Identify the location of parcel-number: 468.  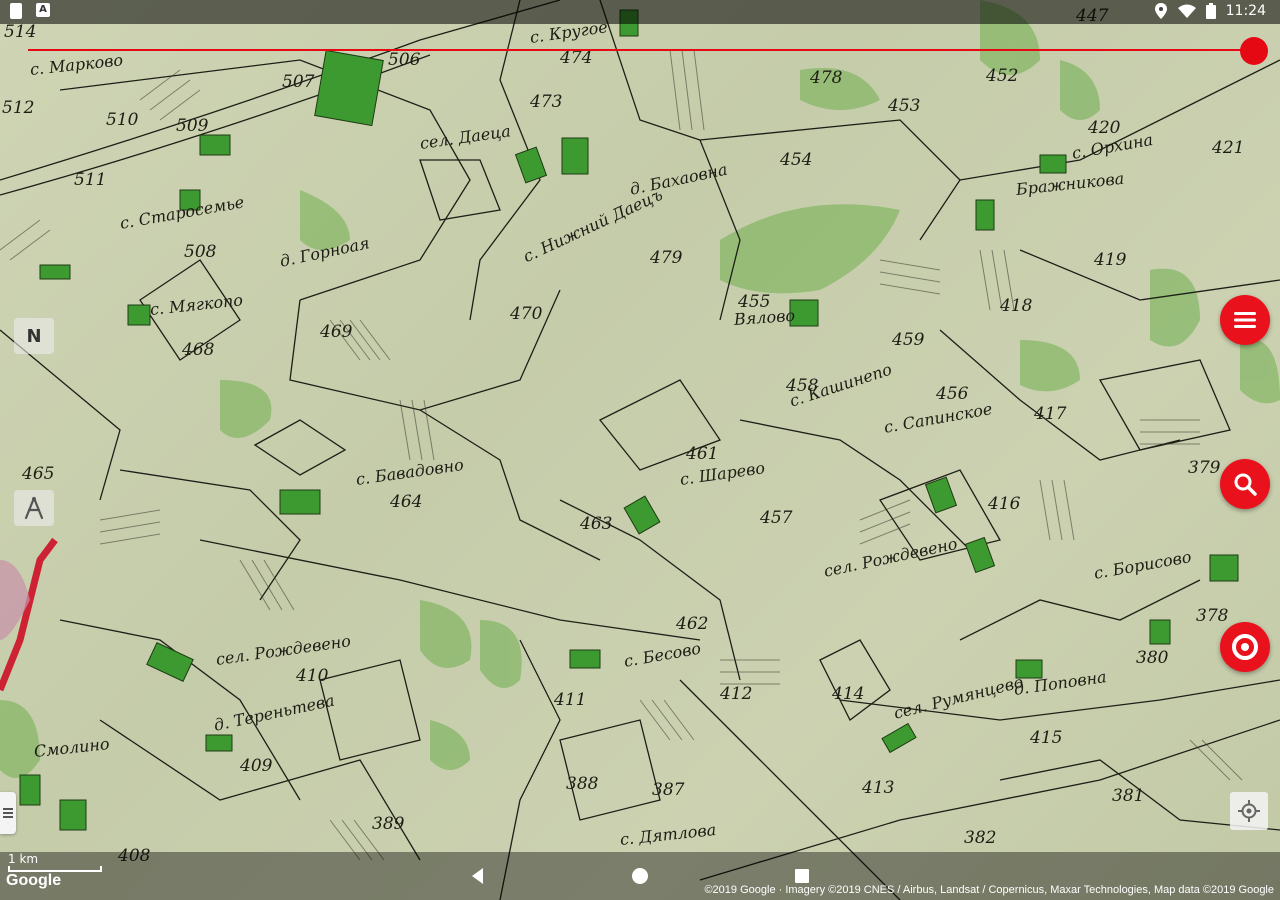
(198, 350).